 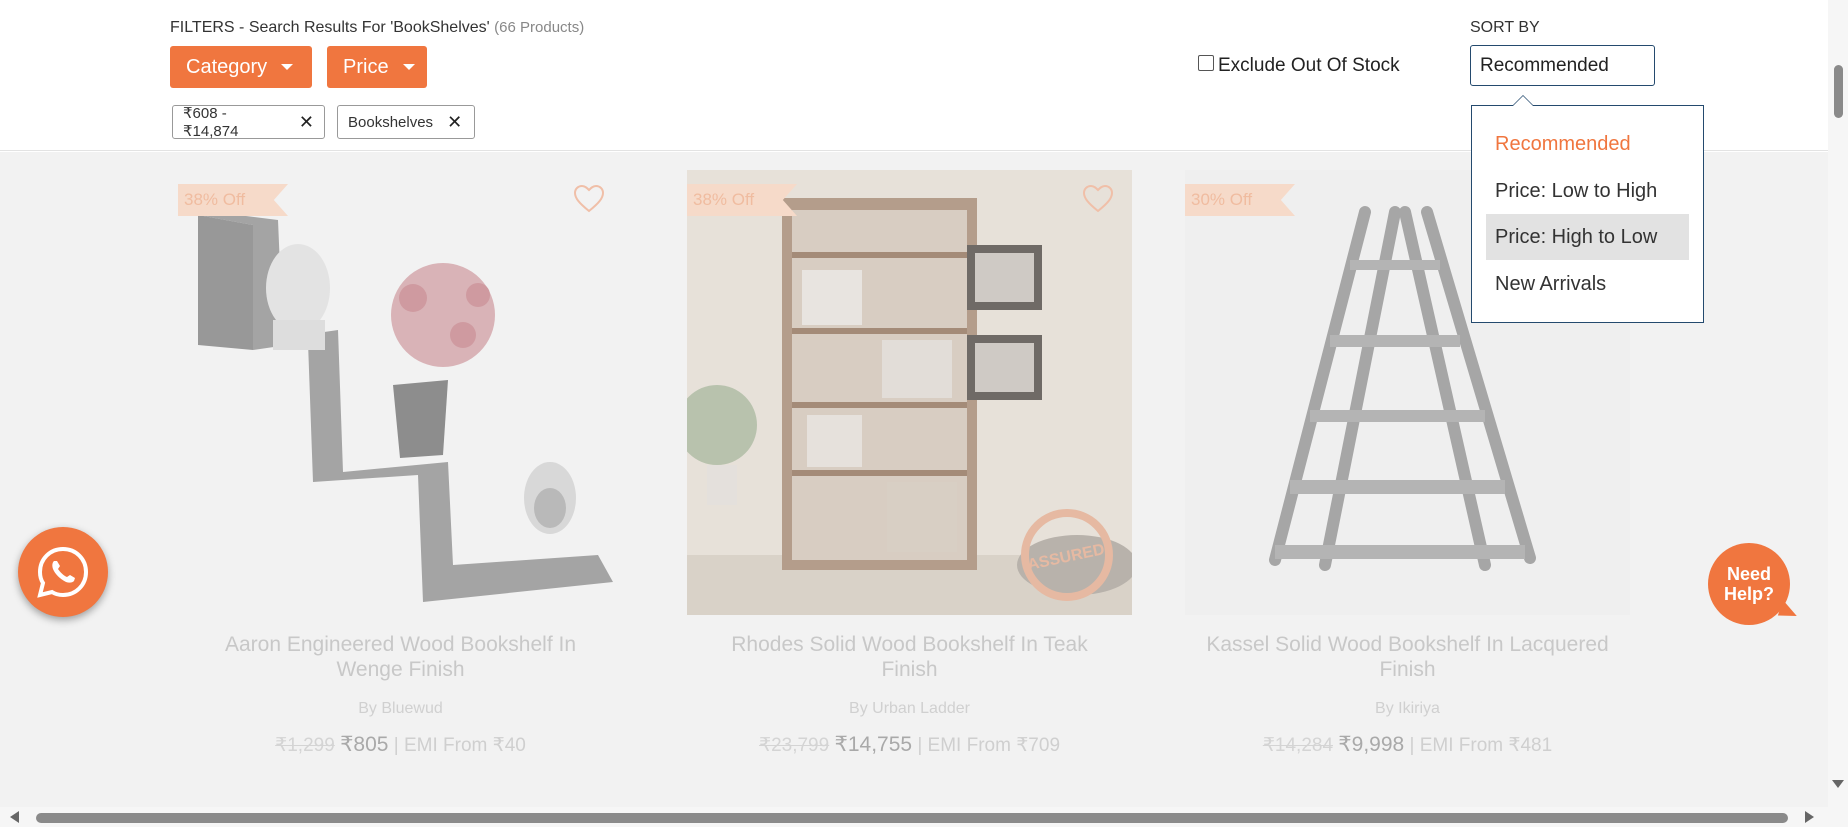 I want to click on whatsapp-button, so click(x=63, y=572).